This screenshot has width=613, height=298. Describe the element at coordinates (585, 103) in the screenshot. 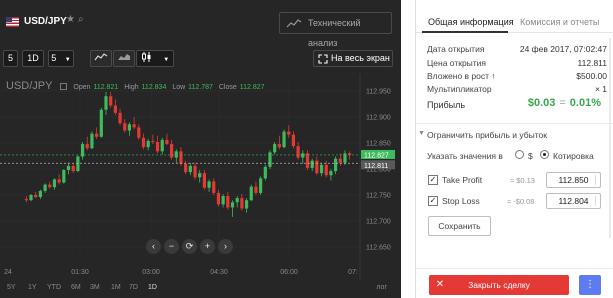

I see `profit-percent: 0.01%` at that location.